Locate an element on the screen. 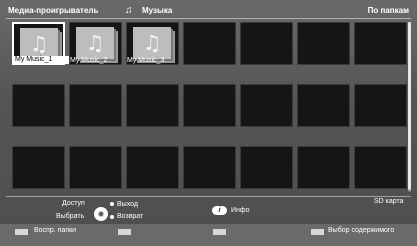 The height and width of the screenshot is (246, 417). scrollbar-thumb is located at coordinates (409, 106).